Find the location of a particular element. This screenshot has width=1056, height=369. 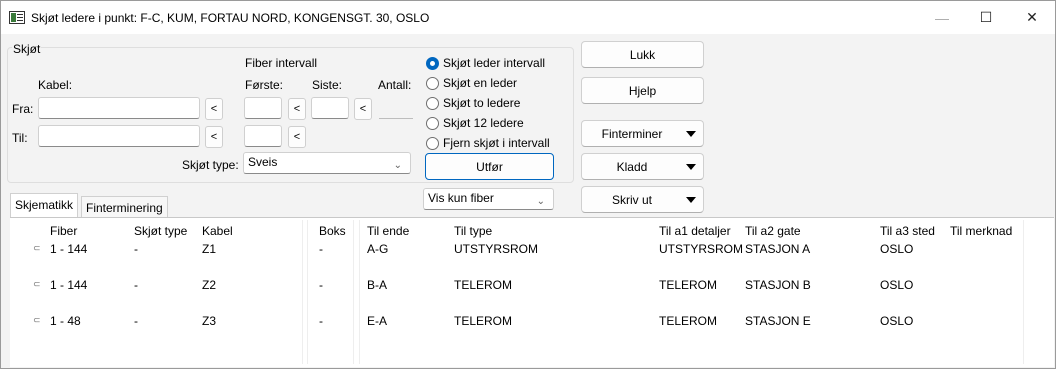

radio-skjot-leder-intervall: Skjøt leder intervall is located at coordinates (485, 63).